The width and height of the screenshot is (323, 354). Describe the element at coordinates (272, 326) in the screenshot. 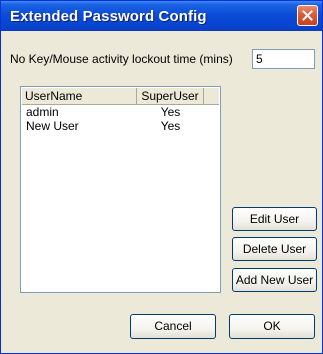

I see `ok-button: OK` at that location.